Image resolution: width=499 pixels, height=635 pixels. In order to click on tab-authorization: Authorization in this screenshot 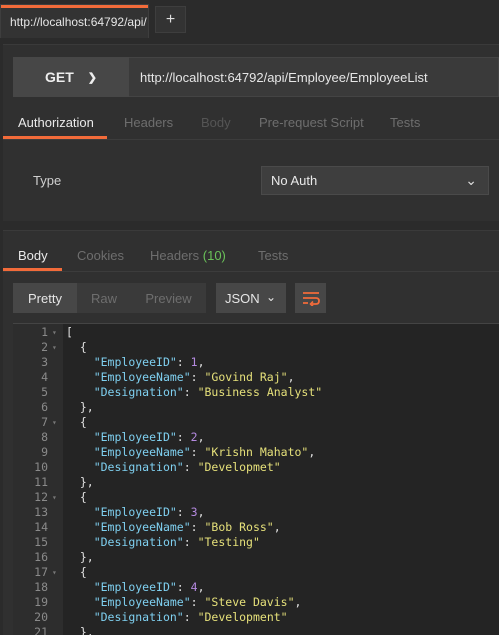, I will do `click(56, 122)`.